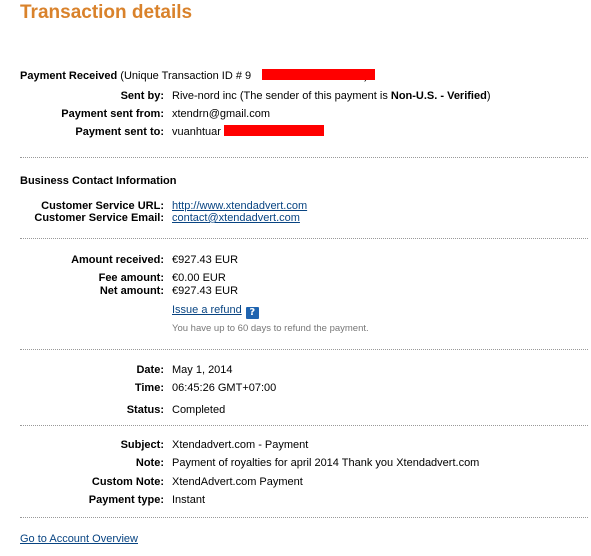 Image resolution: width=591 pixels, height=556 pixels. What do you see at coordinates (205, 260) in the screenshot?
I see `amount-received-value: €927.43 EUR` at bounding box center [205, 260].